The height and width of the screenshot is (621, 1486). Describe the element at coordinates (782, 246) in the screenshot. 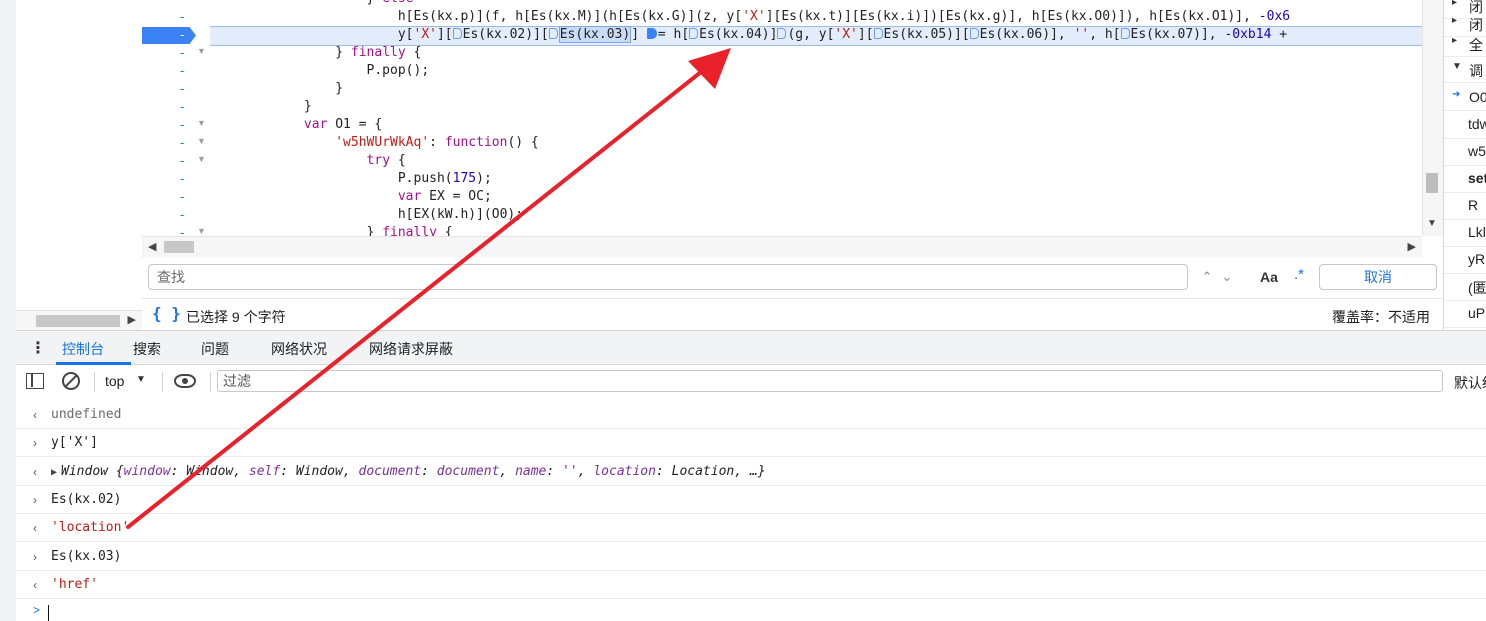

I see `editor-horizontal-scrollbar: ◀ ▶` at that location.